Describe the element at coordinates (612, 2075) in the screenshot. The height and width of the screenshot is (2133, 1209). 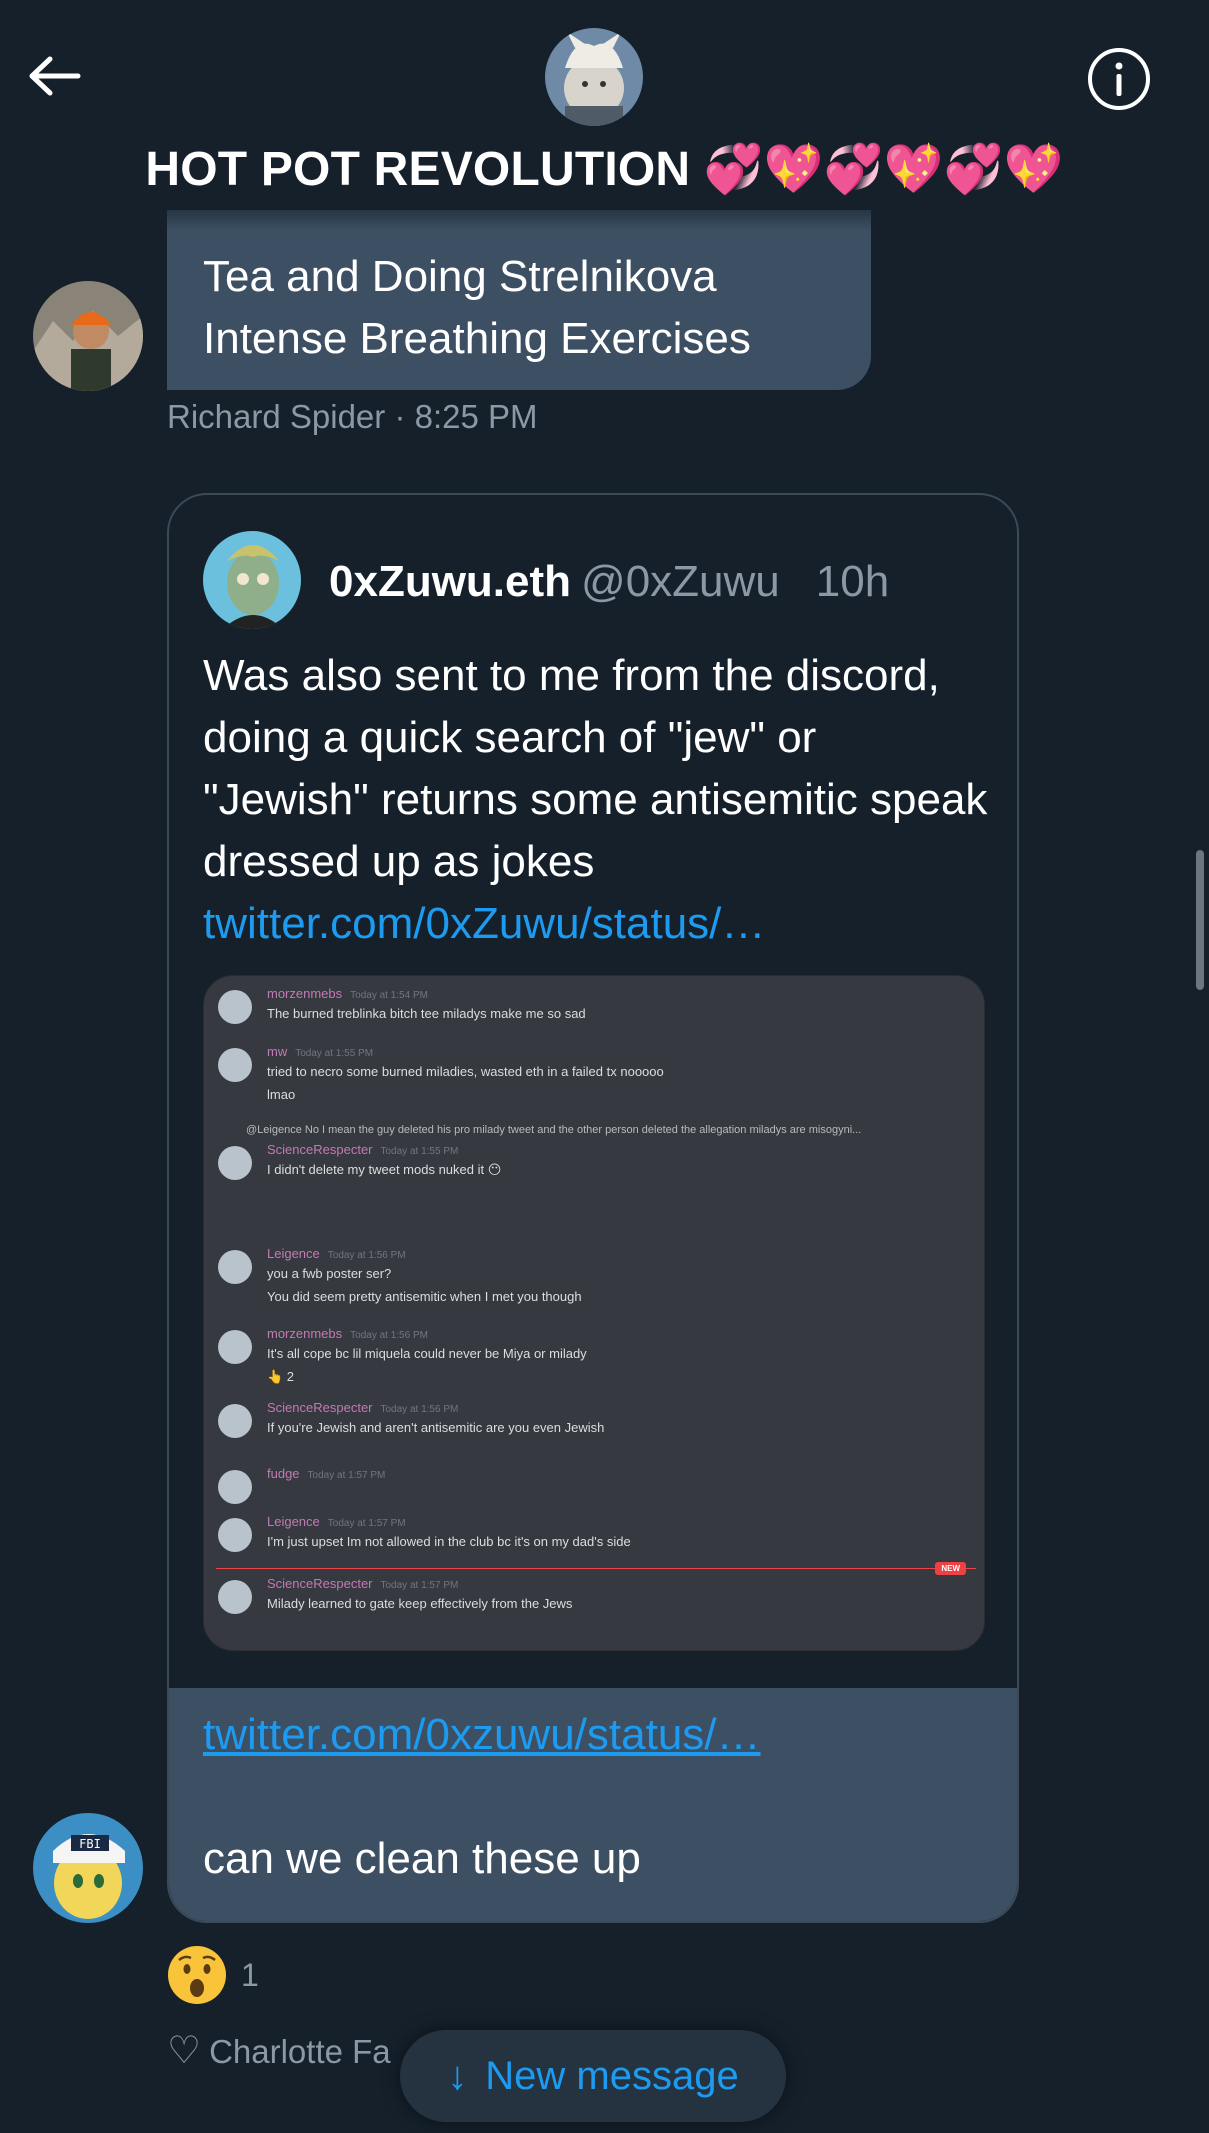
I see `new-message-label: New message` at that location.